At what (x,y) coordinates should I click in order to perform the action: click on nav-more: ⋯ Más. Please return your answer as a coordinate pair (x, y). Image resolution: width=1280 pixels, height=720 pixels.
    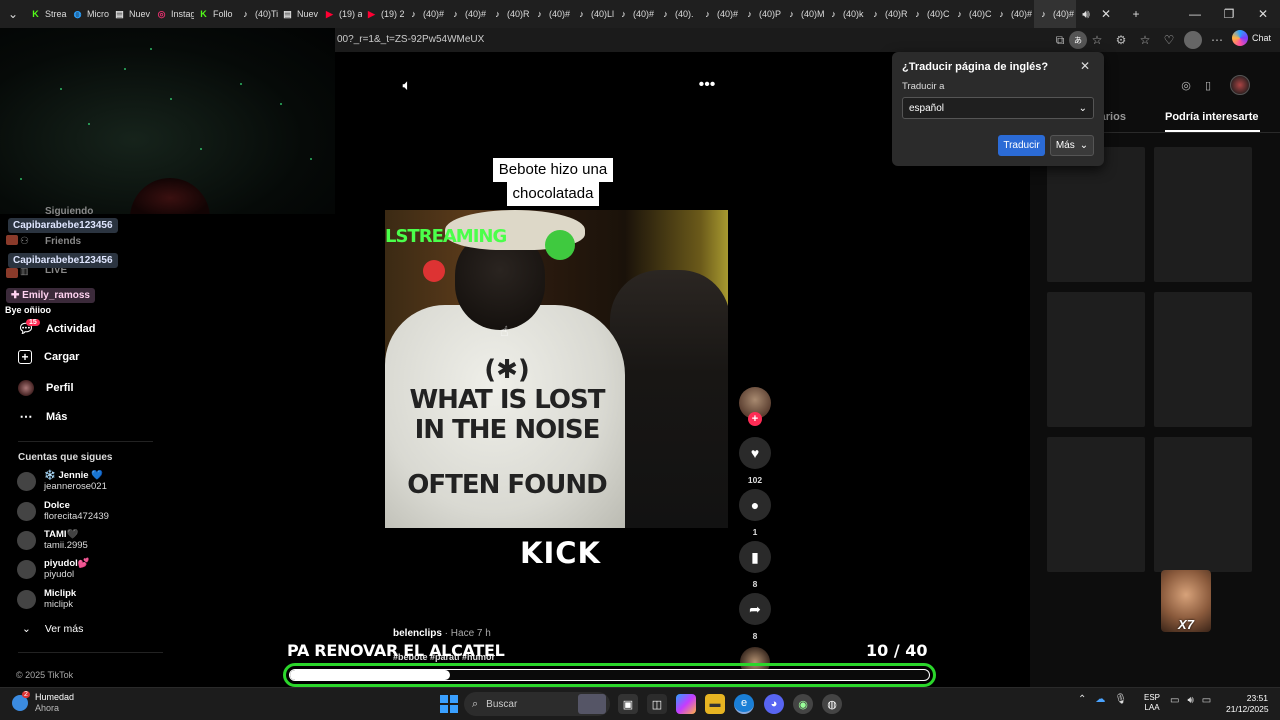
    Looking at the image, I should click on (43, 417).